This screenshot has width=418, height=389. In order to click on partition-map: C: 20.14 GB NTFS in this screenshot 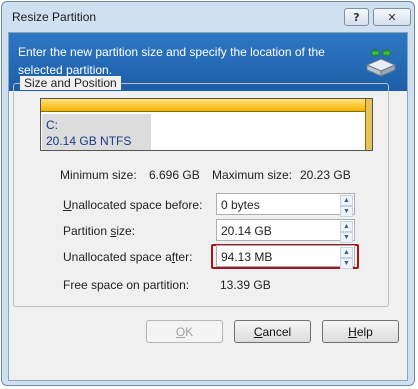, I will do `click(206, 124)`.